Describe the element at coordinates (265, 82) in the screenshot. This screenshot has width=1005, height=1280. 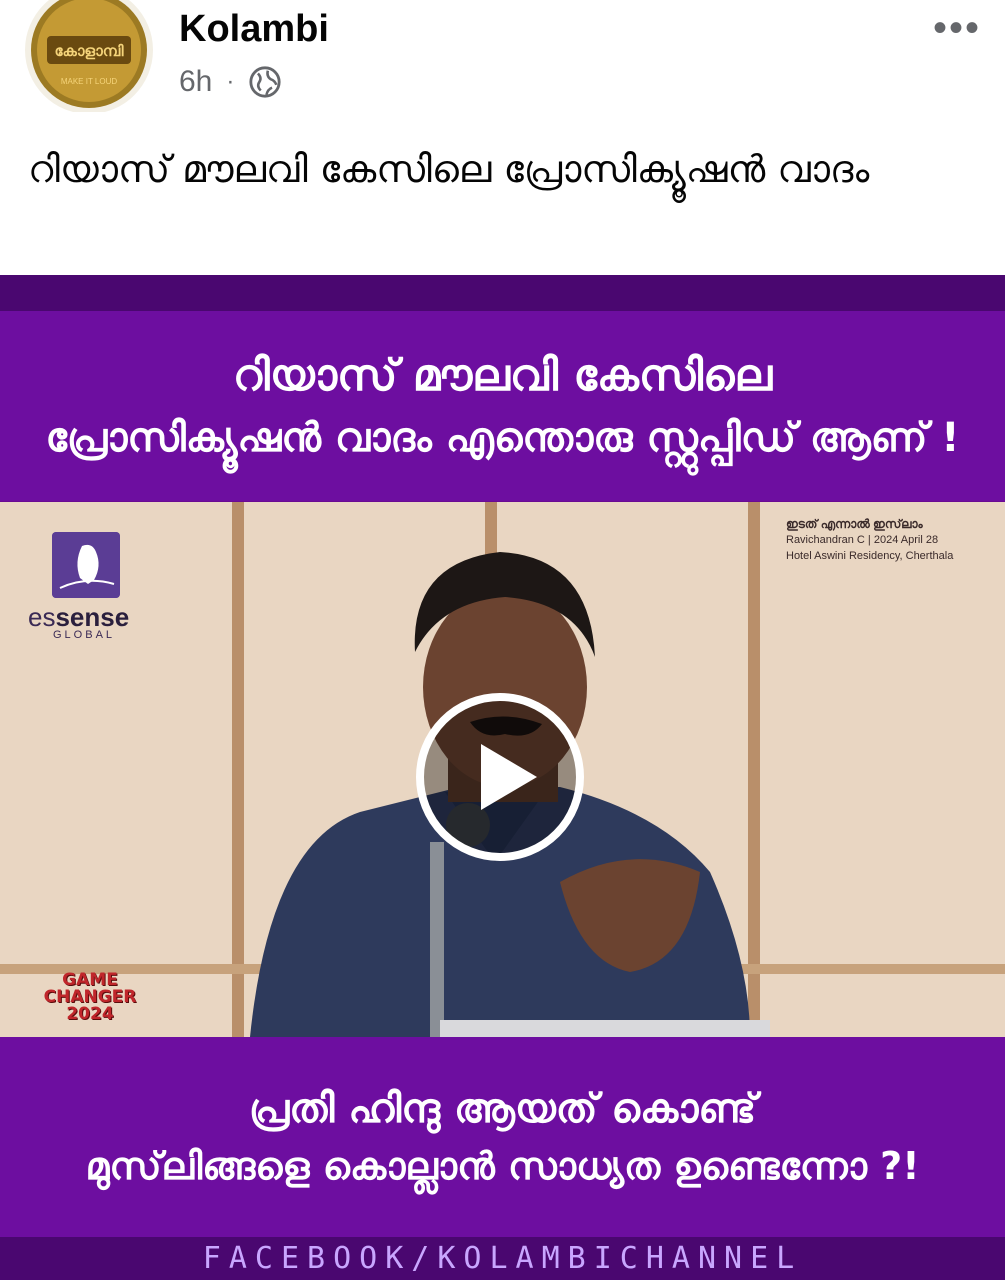
I see `globe-icon` at that location.